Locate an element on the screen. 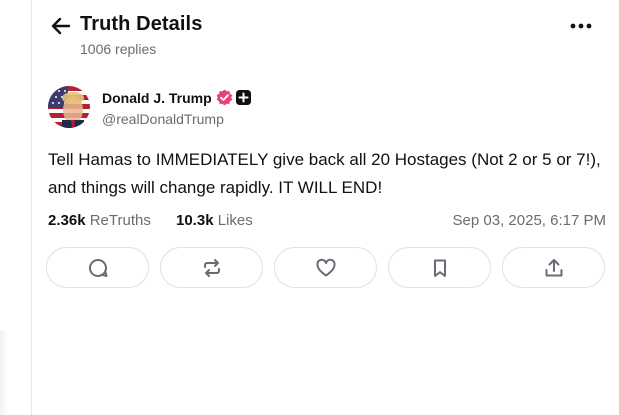 This screenshot has width=619, height=415. bookmark-icon is located at coordinates (439, 268).